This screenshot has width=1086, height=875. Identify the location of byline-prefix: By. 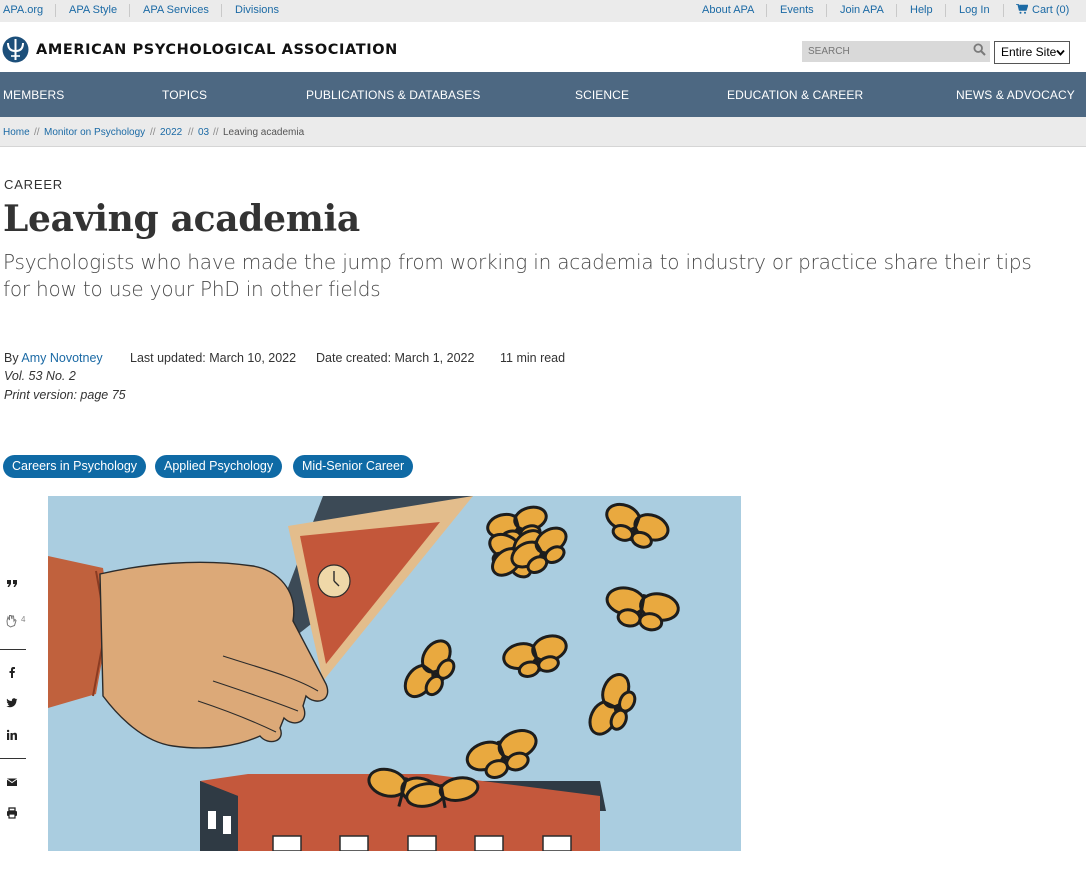
(11, 358).